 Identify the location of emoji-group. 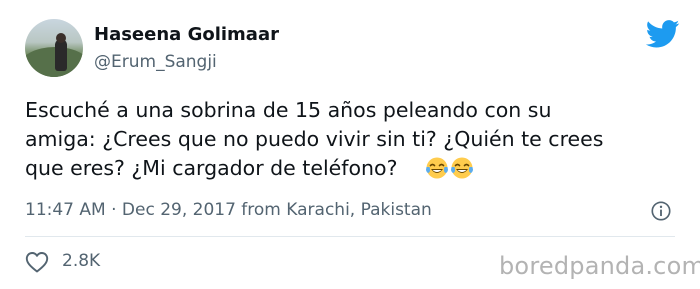
(450, 168).